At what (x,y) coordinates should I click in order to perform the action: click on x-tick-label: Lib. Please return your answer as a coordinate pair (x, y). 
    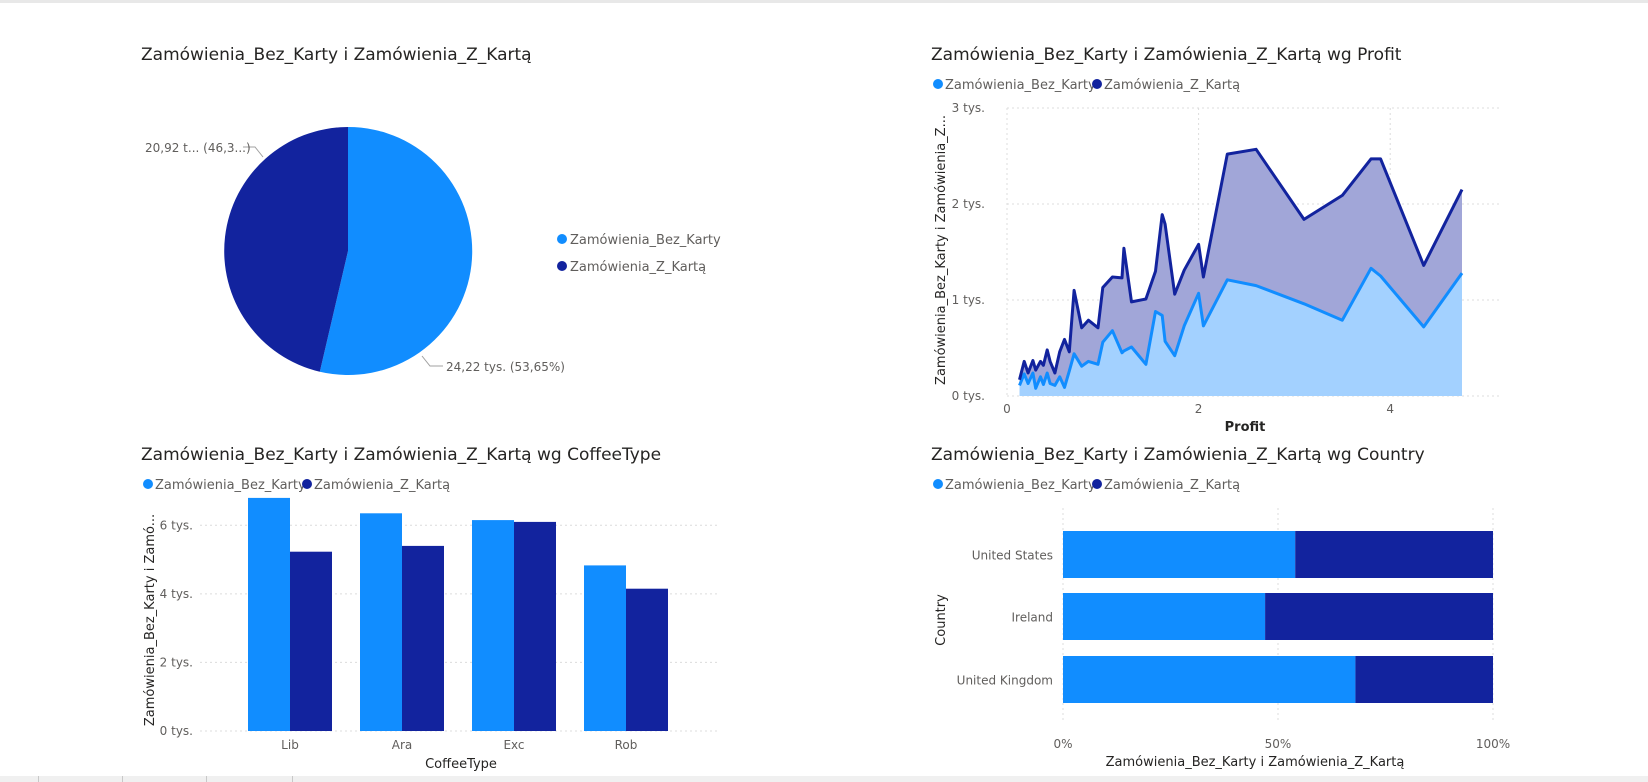
    Looking at the image, I should click on (290, 745).